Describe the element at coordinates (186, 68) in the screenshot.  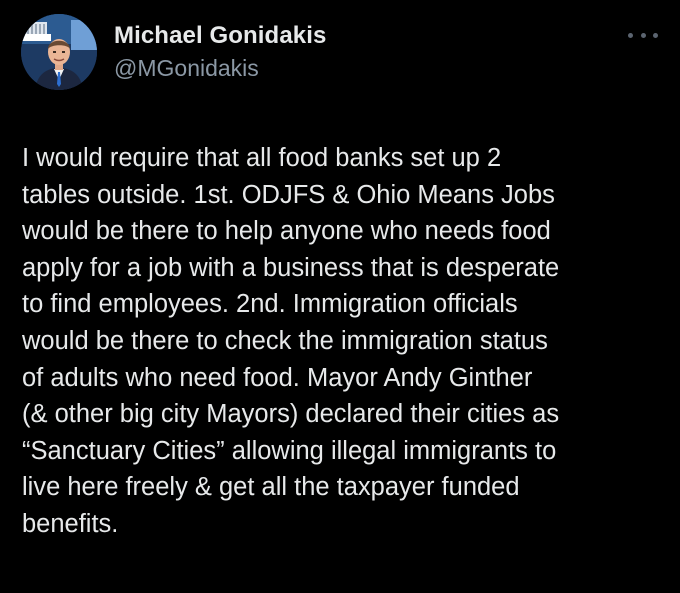
I see `author-handle: @MGonidakis` at that location.